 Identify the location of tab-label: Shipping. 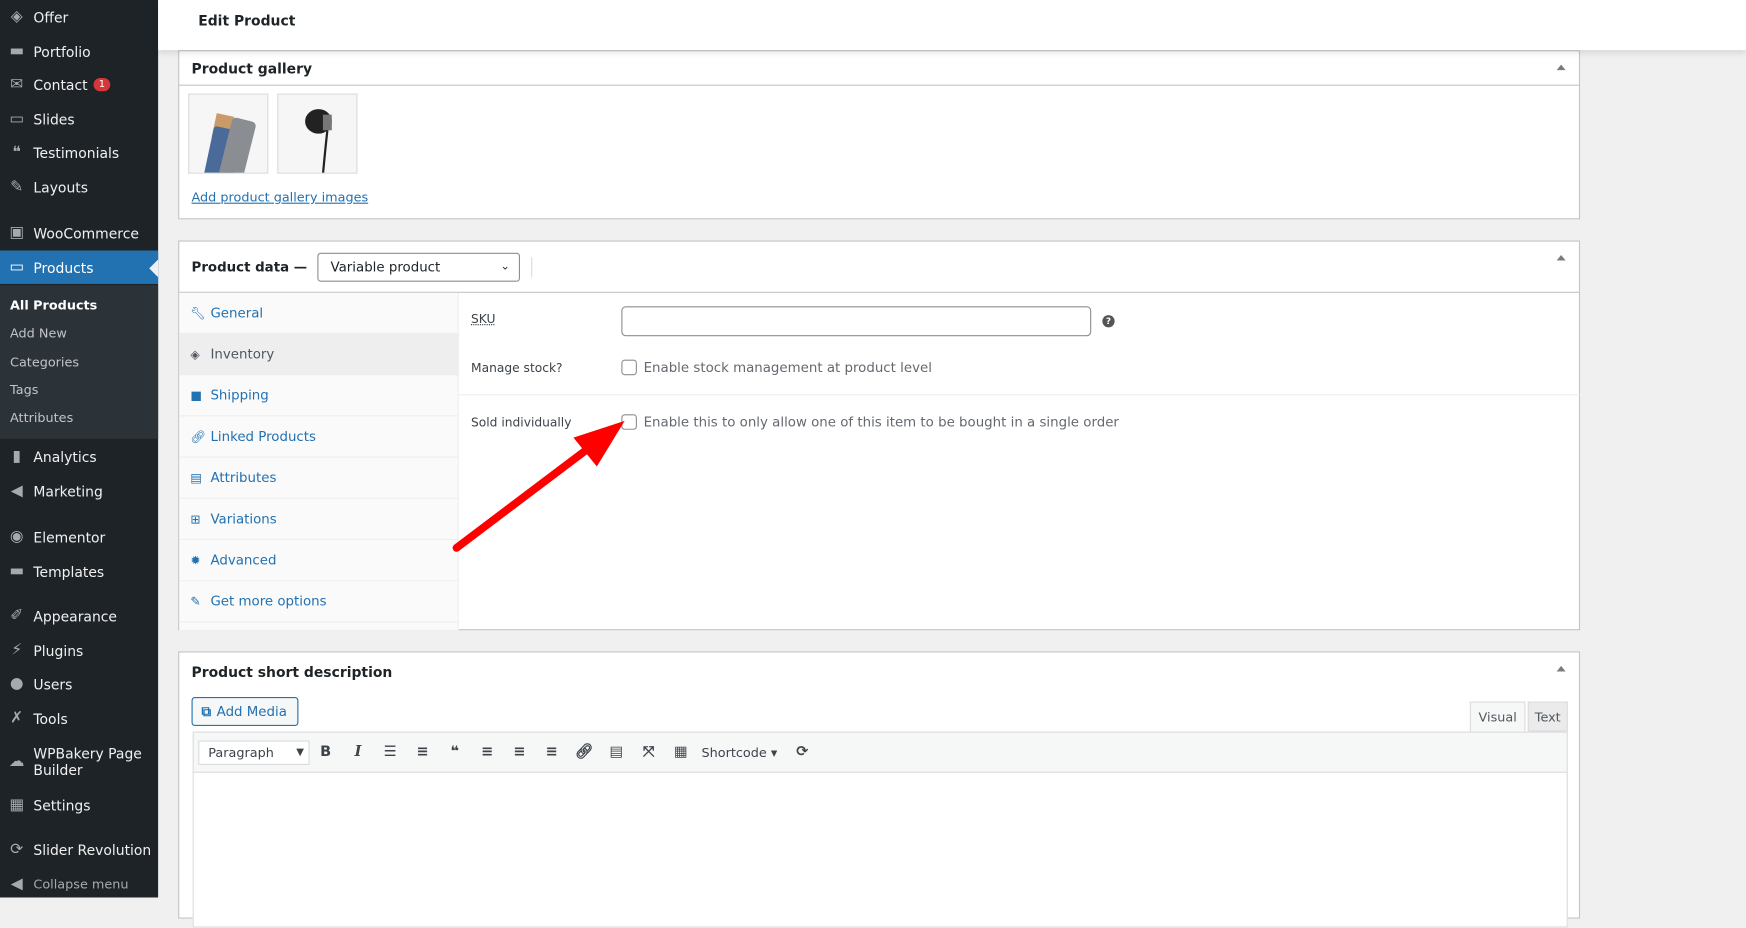
(239, 395).